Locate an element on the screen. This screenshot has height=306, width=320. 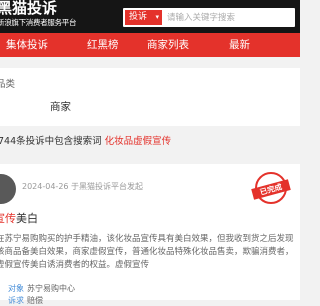
search-type-label: 投诉 is located at coordinates (138, 17).